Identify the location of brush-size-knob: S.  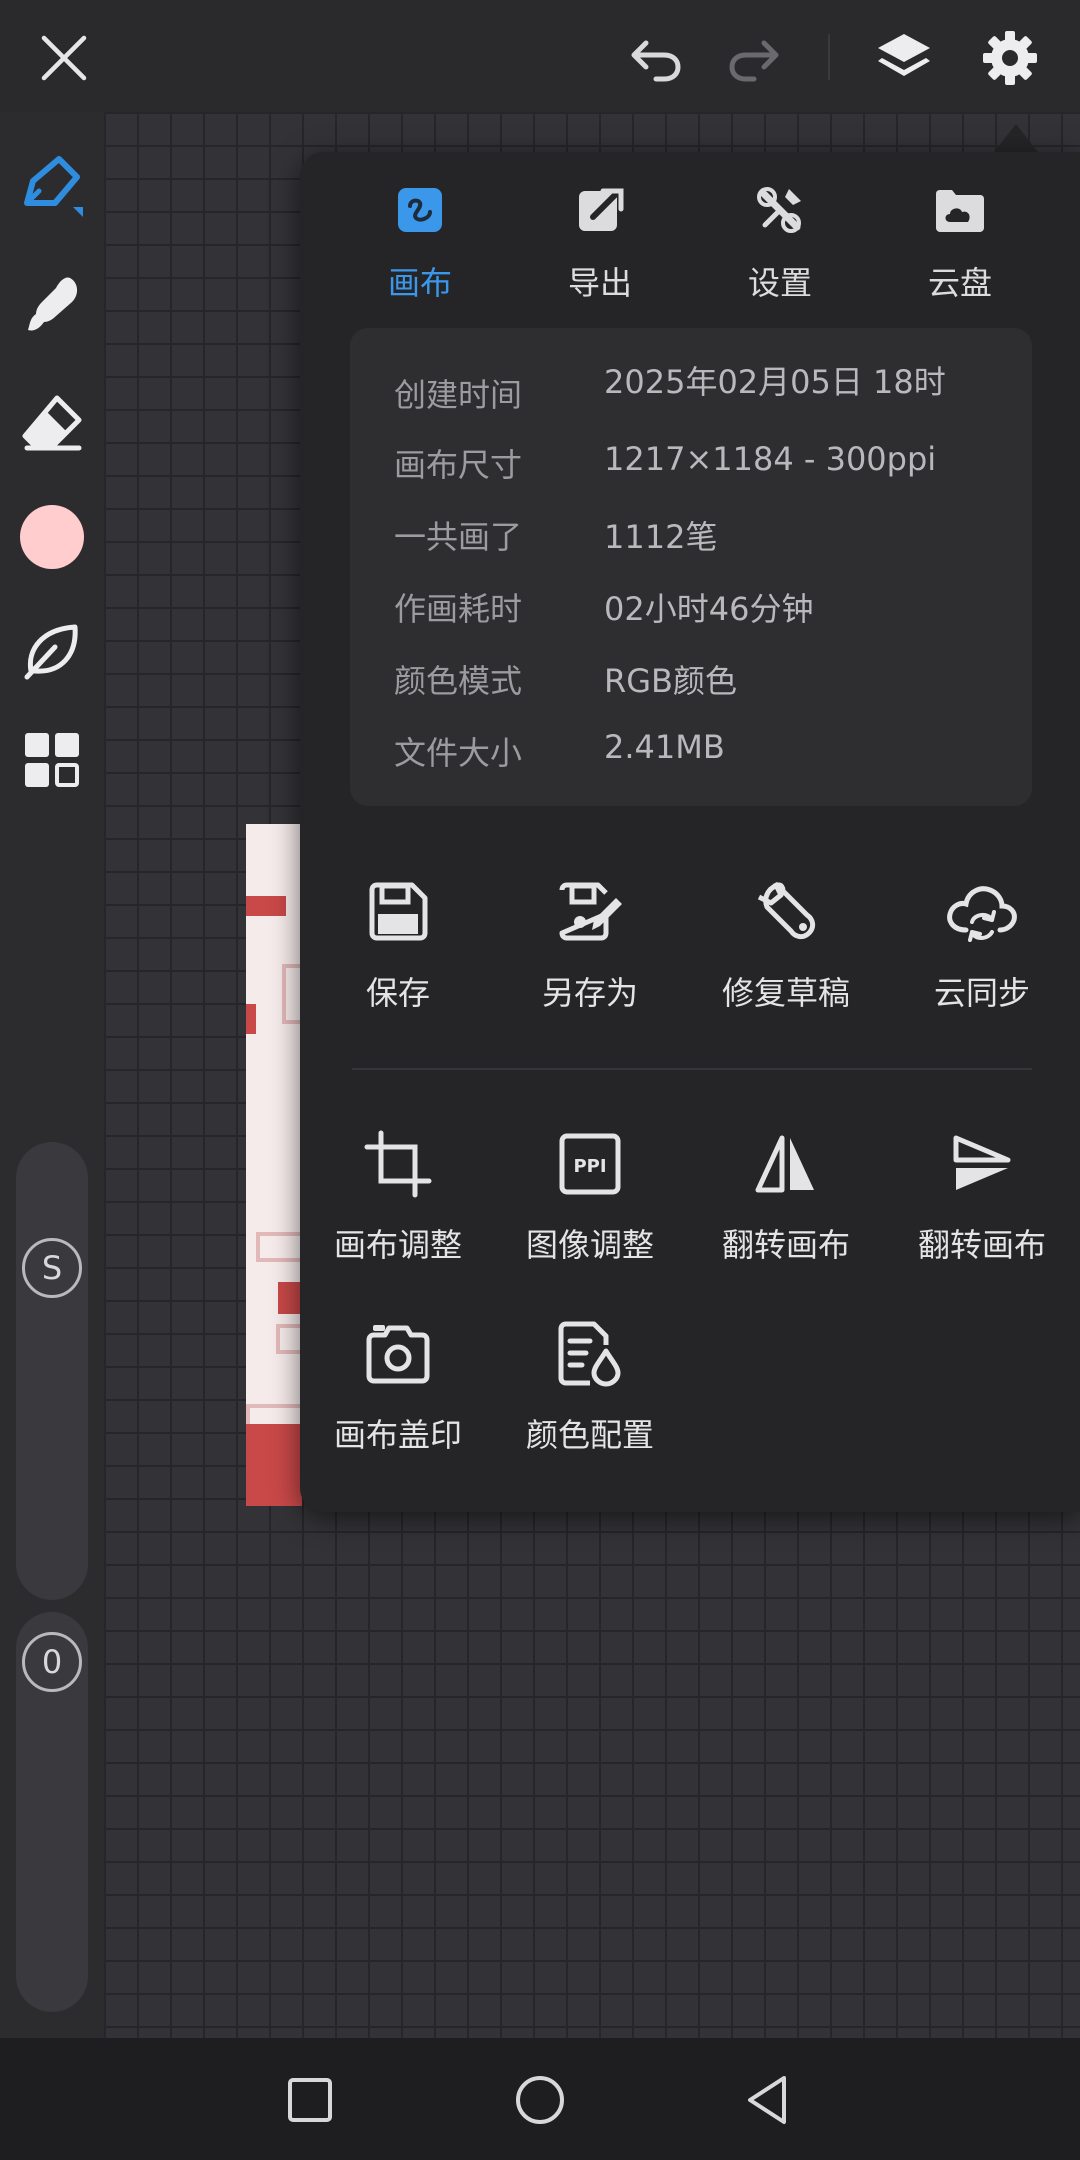
(52, 1268).